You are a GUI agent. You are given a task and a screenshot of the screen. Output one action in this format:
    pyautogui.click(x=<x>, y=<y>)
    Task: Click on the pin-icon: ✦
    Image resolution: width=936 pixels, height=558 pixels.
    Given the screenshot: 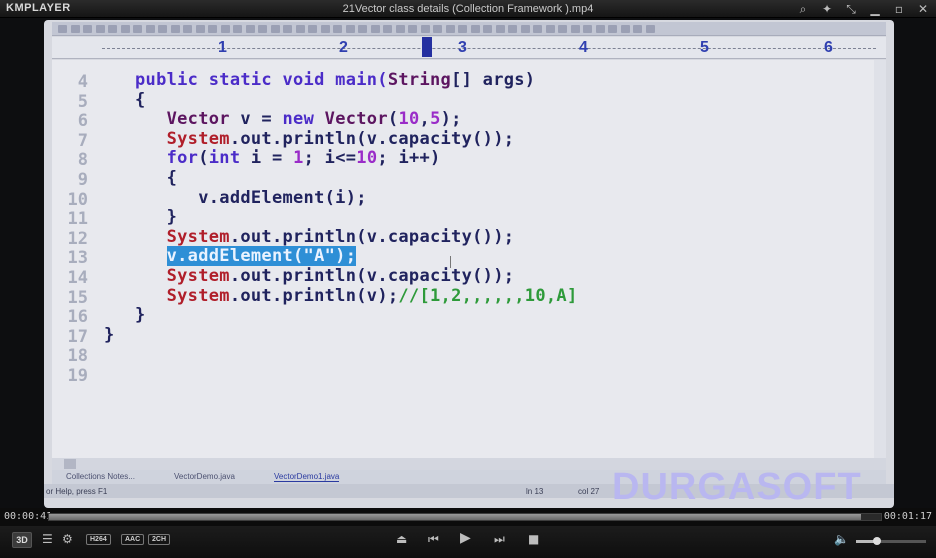 What is the action you would take?
    pyautogui.click(x=827, y=9)
    